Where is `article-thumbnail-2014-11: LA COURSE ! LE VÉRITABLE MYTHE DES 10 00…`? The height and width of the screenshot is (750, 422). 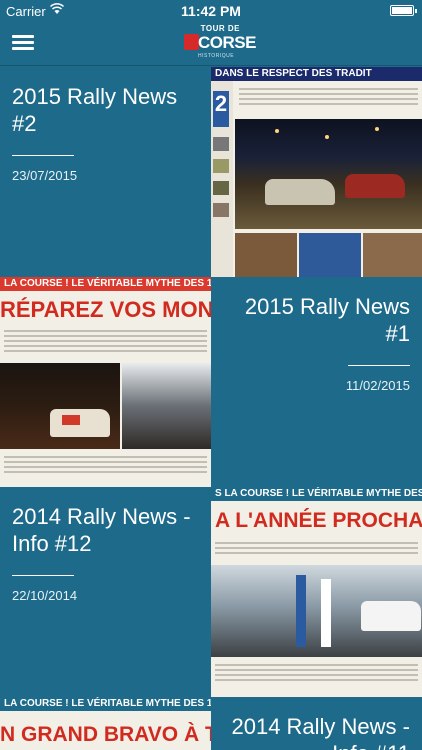 article-thumbnail-2014-11: LA COURSE ! LE VÉRITABLE MYTHE DES 10 00… is located at coordinates (105, 723).